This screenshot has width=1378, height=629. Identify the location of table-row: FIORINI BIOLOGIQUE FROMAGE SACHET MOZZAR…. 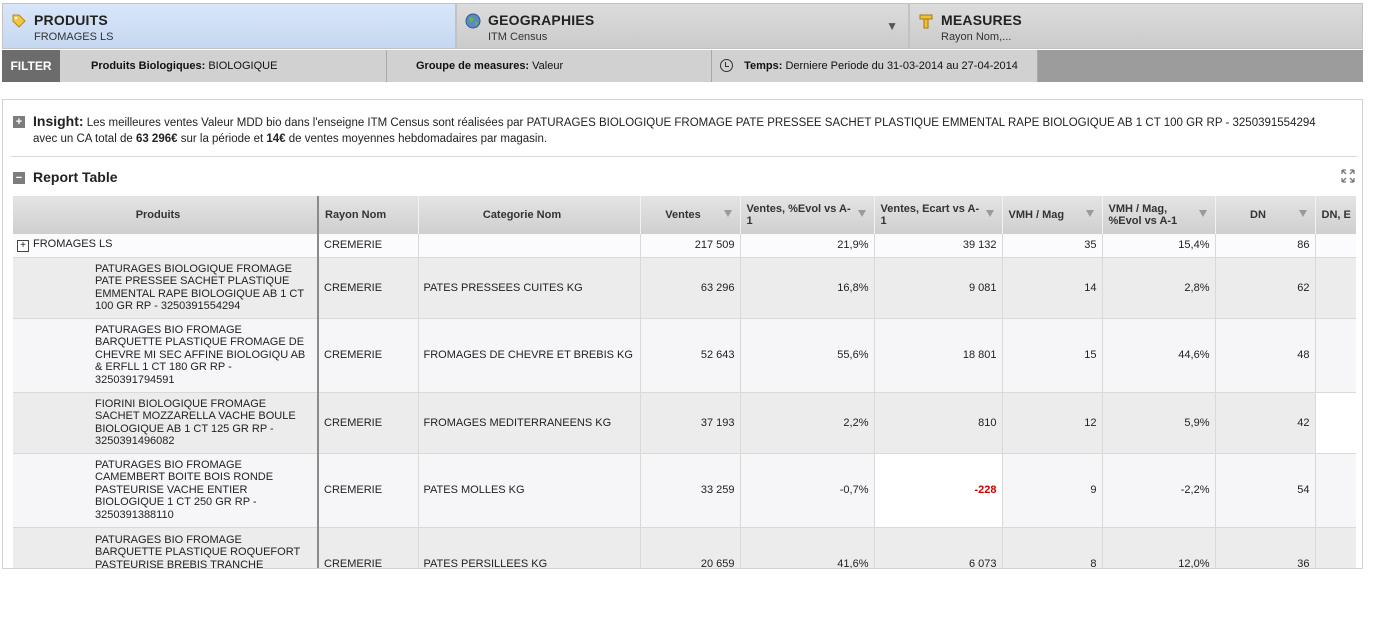
(684, 423).